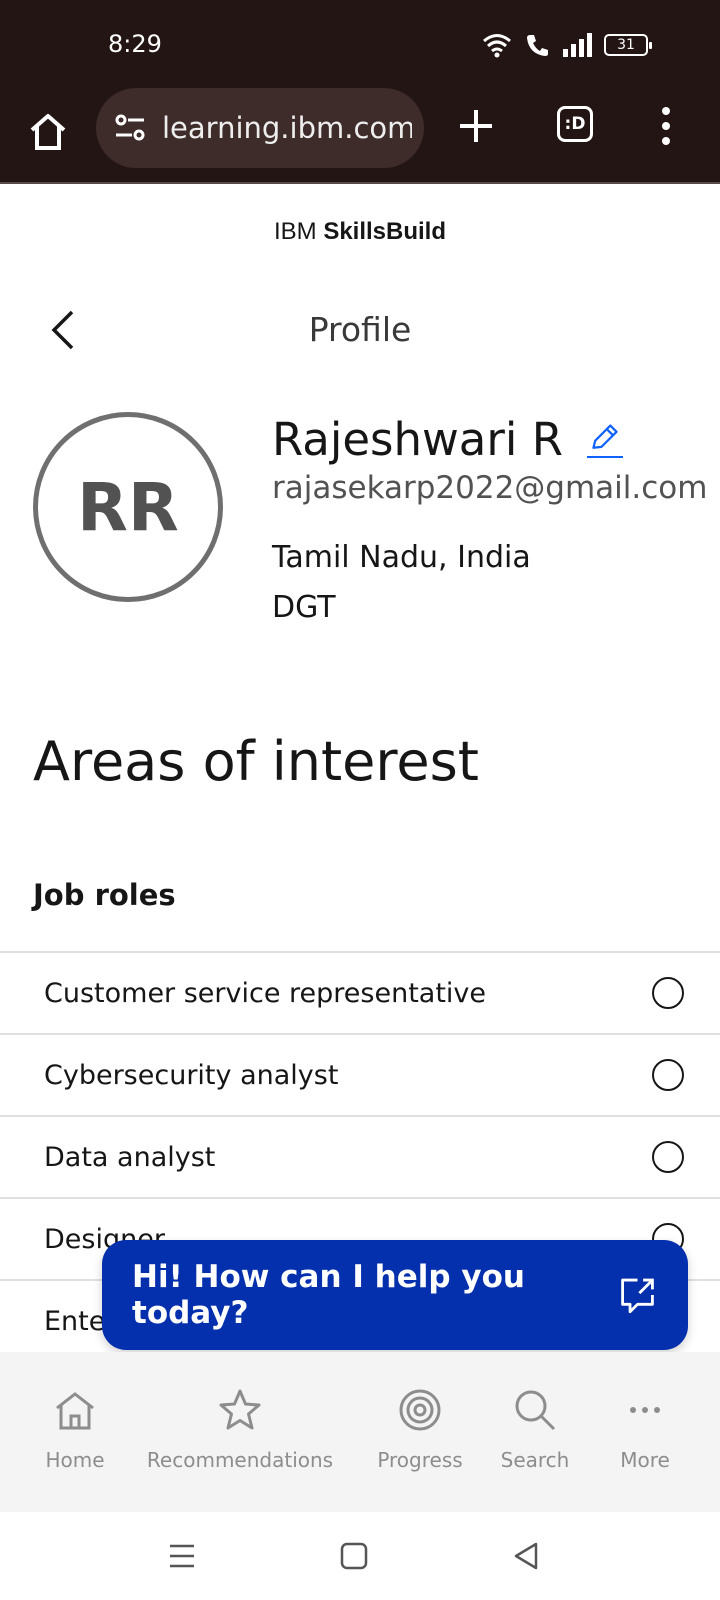  I want to click on brand-prefix: IBM, so click(295, 231).